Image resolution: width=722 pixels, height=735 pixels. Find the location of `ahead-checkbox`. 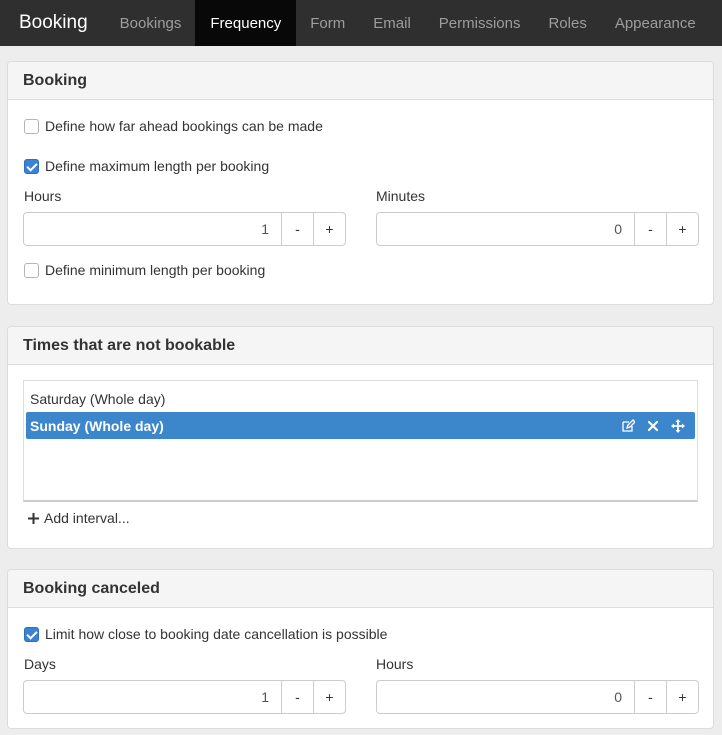

ahead-checkbox is located at coordinates (31, 126).